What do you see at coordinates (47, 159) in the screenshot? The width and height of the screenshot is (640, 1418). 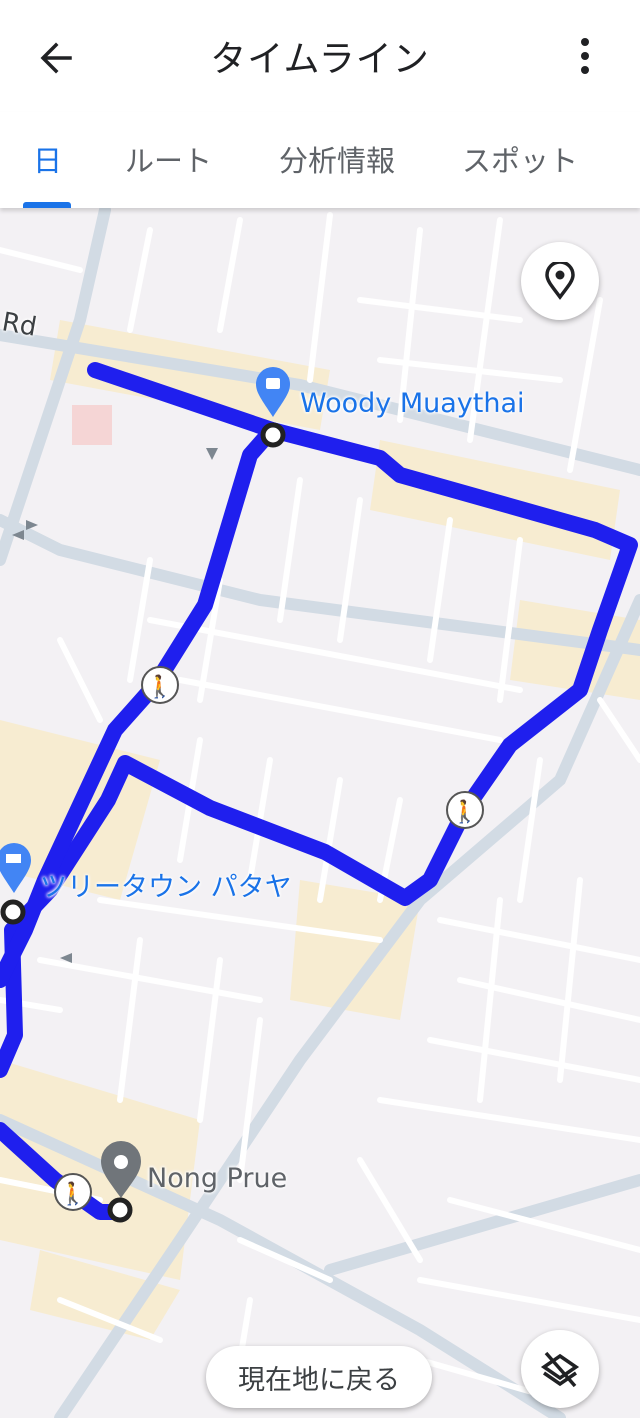 I see `tab-day: 日` at bounding box center [47, 159].